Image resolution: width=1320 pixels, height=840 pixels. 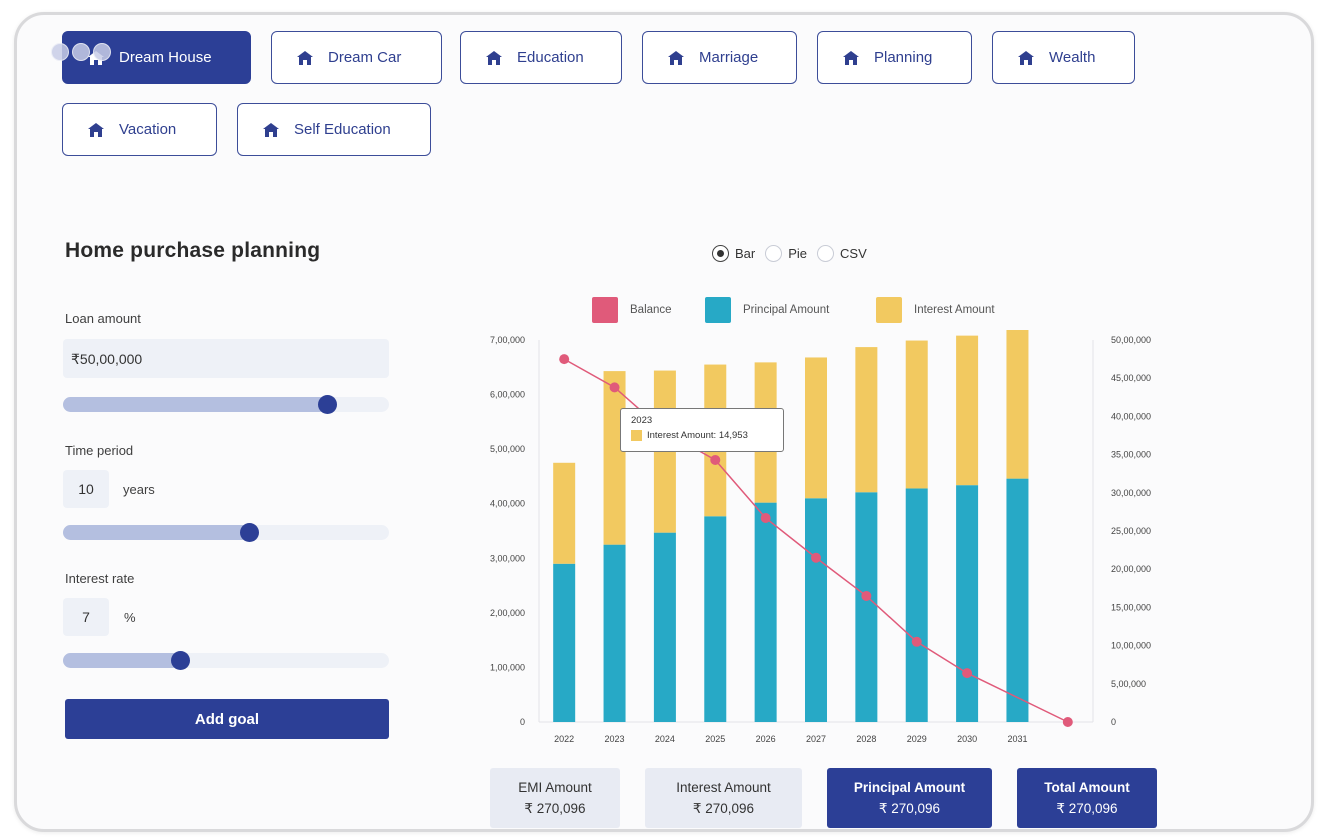 I want to click on x-tick-label: 2028, so click(x=866, y=739).